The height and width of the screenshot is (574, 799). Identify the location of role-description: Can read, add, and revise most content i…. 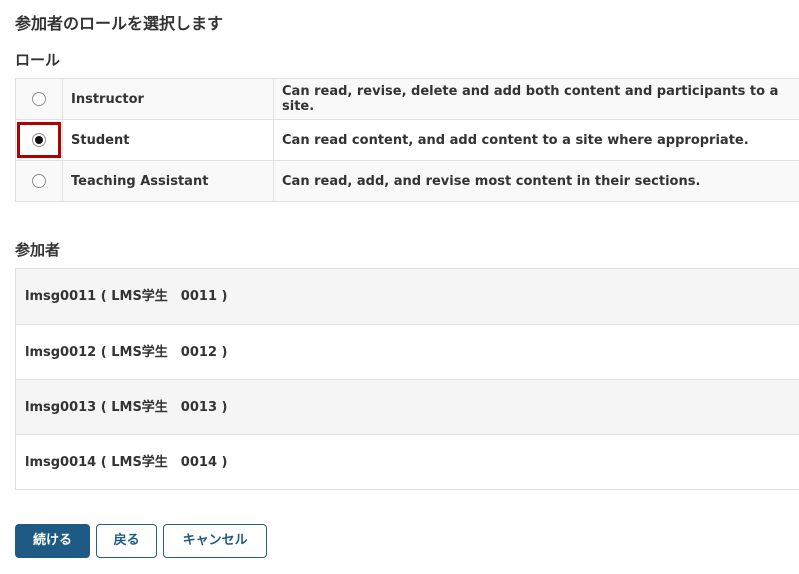
(536, 181).